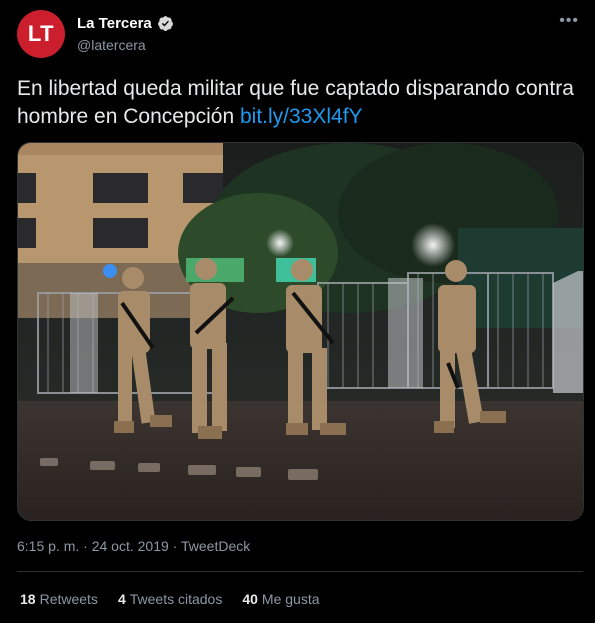 The width and height of the screenshot is (595, 623). I want to click on tweet-meta: 6:15 p. m. · 24 oct. 2019 · TweetDeck, so click(133, 546).